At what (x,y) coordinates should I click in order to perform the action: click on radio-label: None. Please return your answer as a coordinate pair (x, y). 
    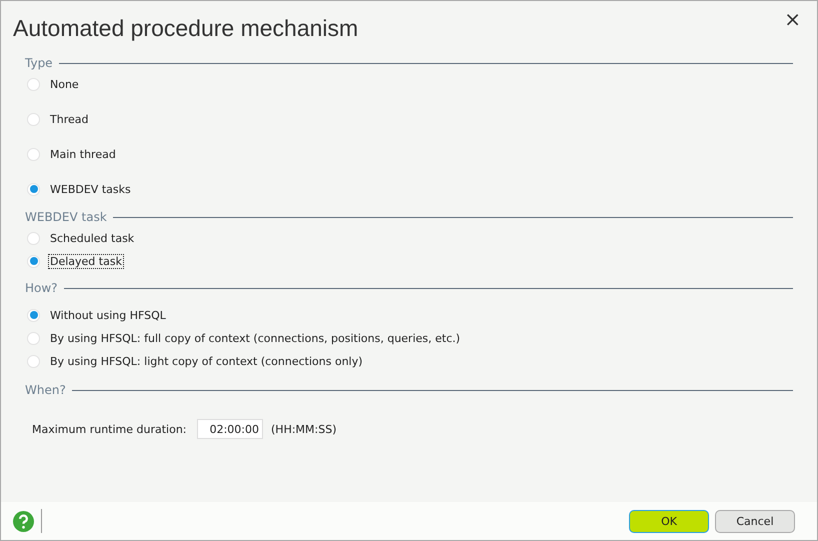
    Looking at the image, I should click on (64, 84).